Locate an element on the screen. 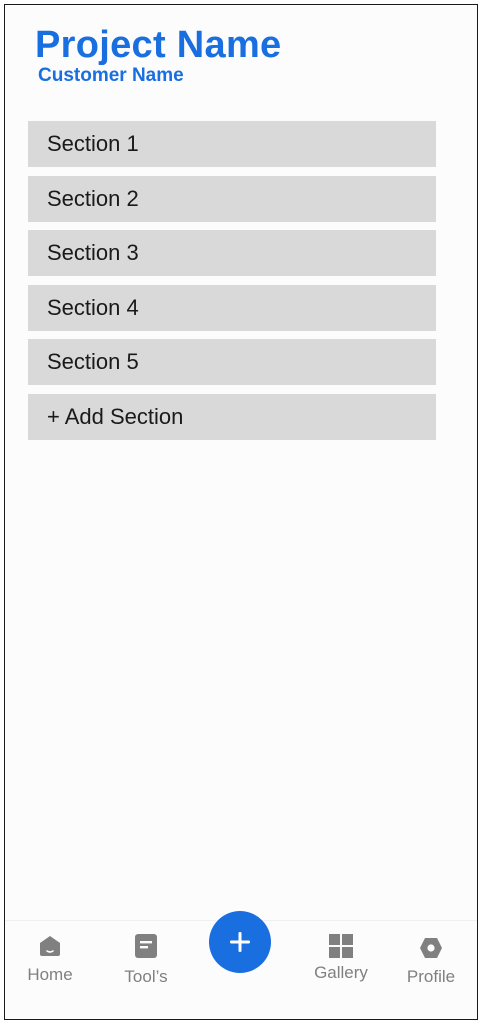  section-item-2: Section 2 is located at coordinates (232, 198).